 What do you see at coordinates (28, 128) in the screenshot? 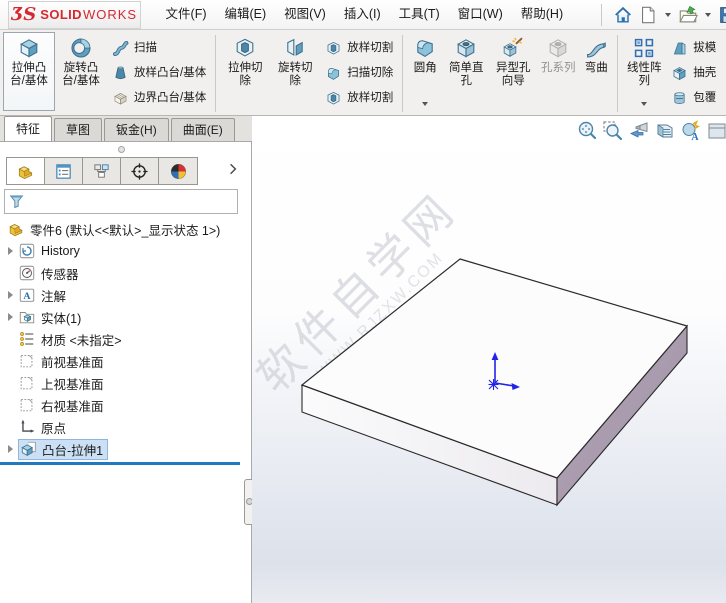
I see `tab-features: 特征` at bounding box center [28, 128].